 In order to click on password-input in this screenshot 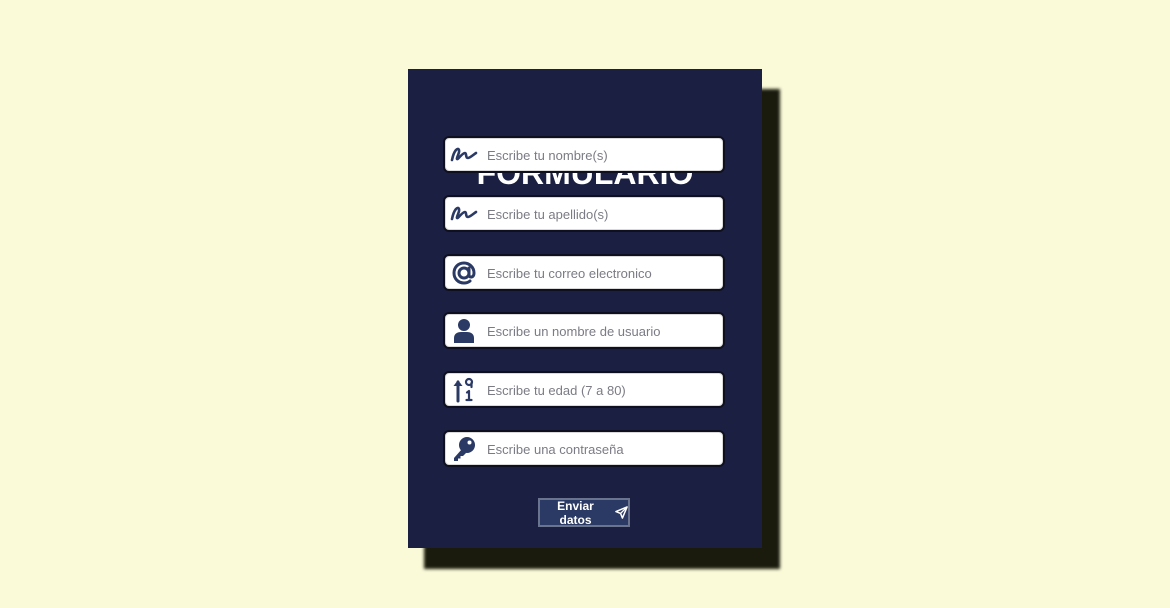, I will do `click(599, 449)`.